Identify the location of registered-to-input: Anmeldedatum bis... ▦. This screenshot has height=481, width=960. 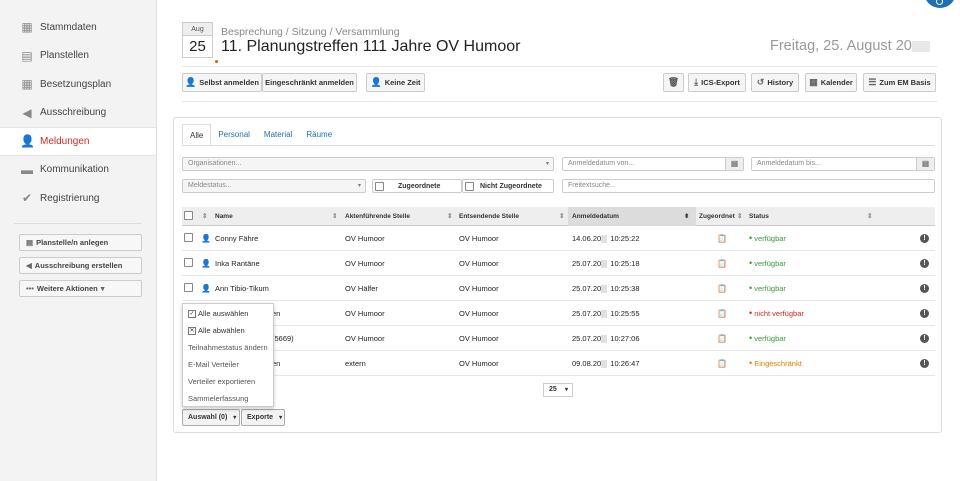
(843, 164).